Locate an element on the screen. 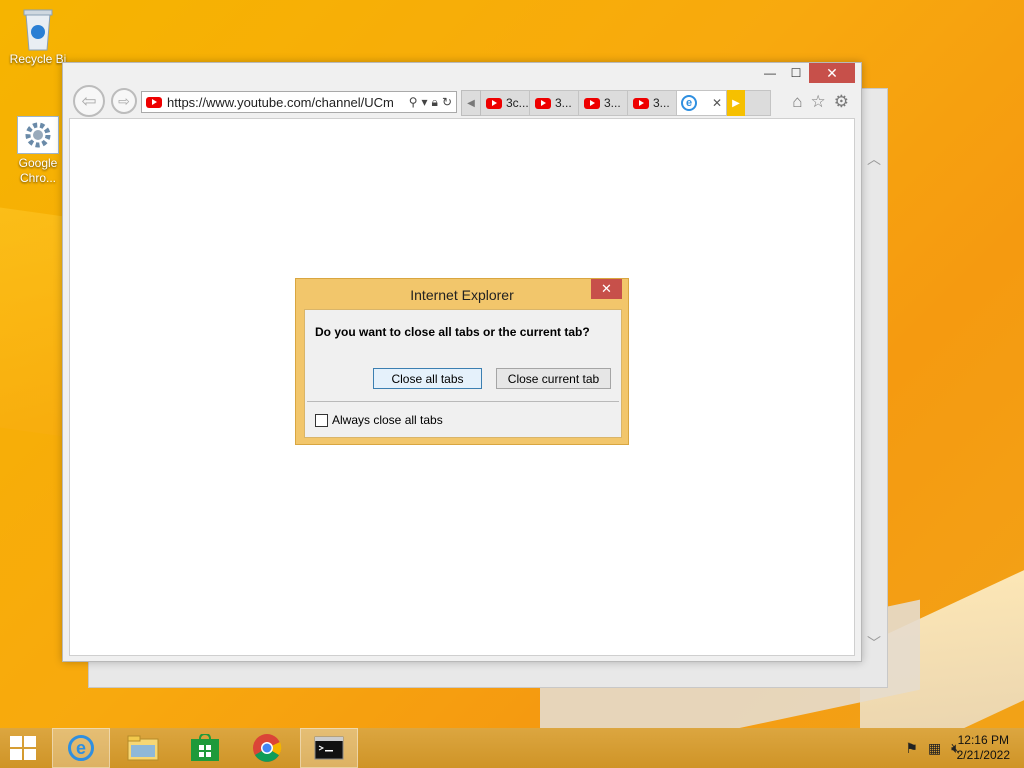 The width and height of the screenshot is (1024, 768). tab-scroll-right-button: ▶ is located at coordinates (736, 103).